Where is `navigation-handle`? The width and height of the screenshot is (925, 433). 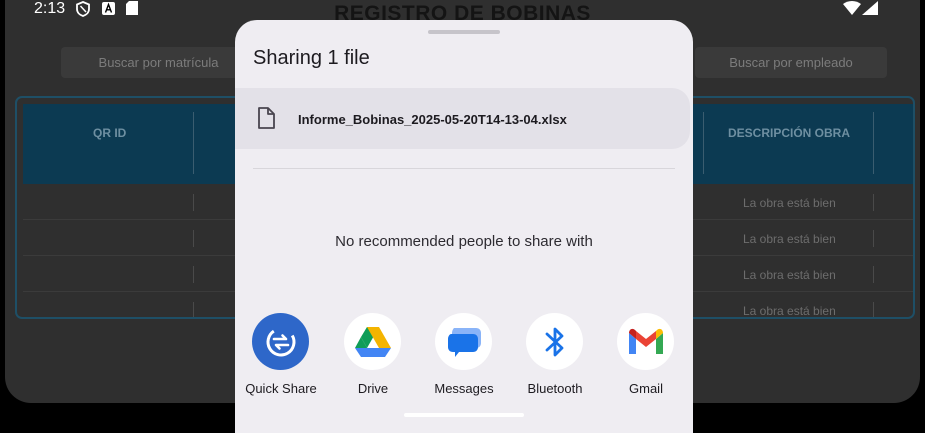
navigation-handle is located at coordinates (464, 415).